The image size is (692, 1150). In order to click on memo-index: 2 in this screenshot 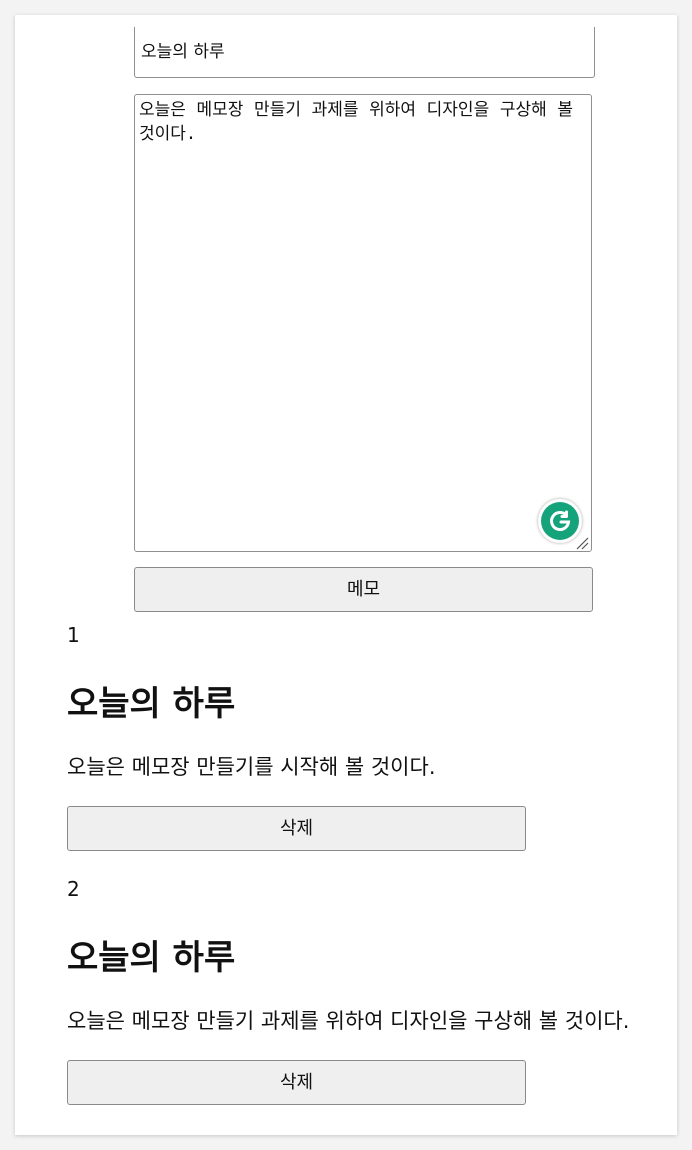, I will do `click(73, 889)`.